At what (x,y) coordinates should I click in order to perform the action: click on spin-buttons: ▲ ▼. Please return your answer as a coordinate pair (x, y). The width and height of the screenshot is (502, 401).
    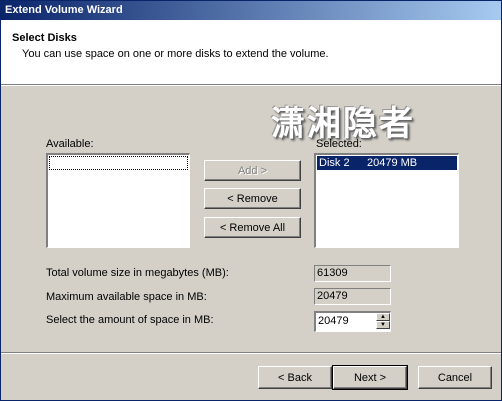
    Looking at the image, I should click on (383, 322).